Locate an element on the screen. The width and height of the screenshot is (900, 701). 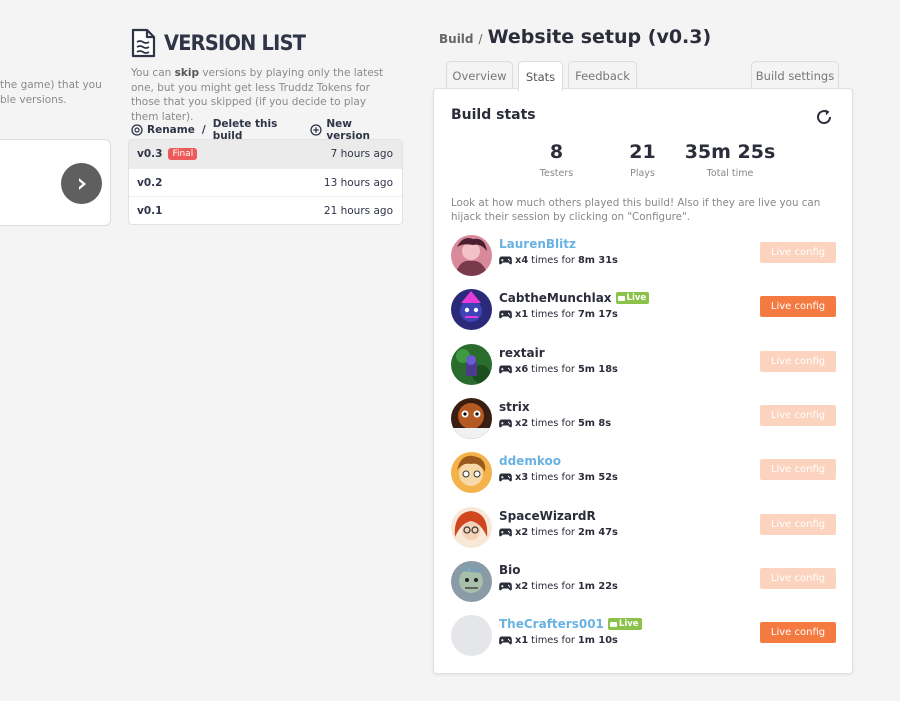
version-row: v0.1 21 hours ago is located at coordinates (265, 210).